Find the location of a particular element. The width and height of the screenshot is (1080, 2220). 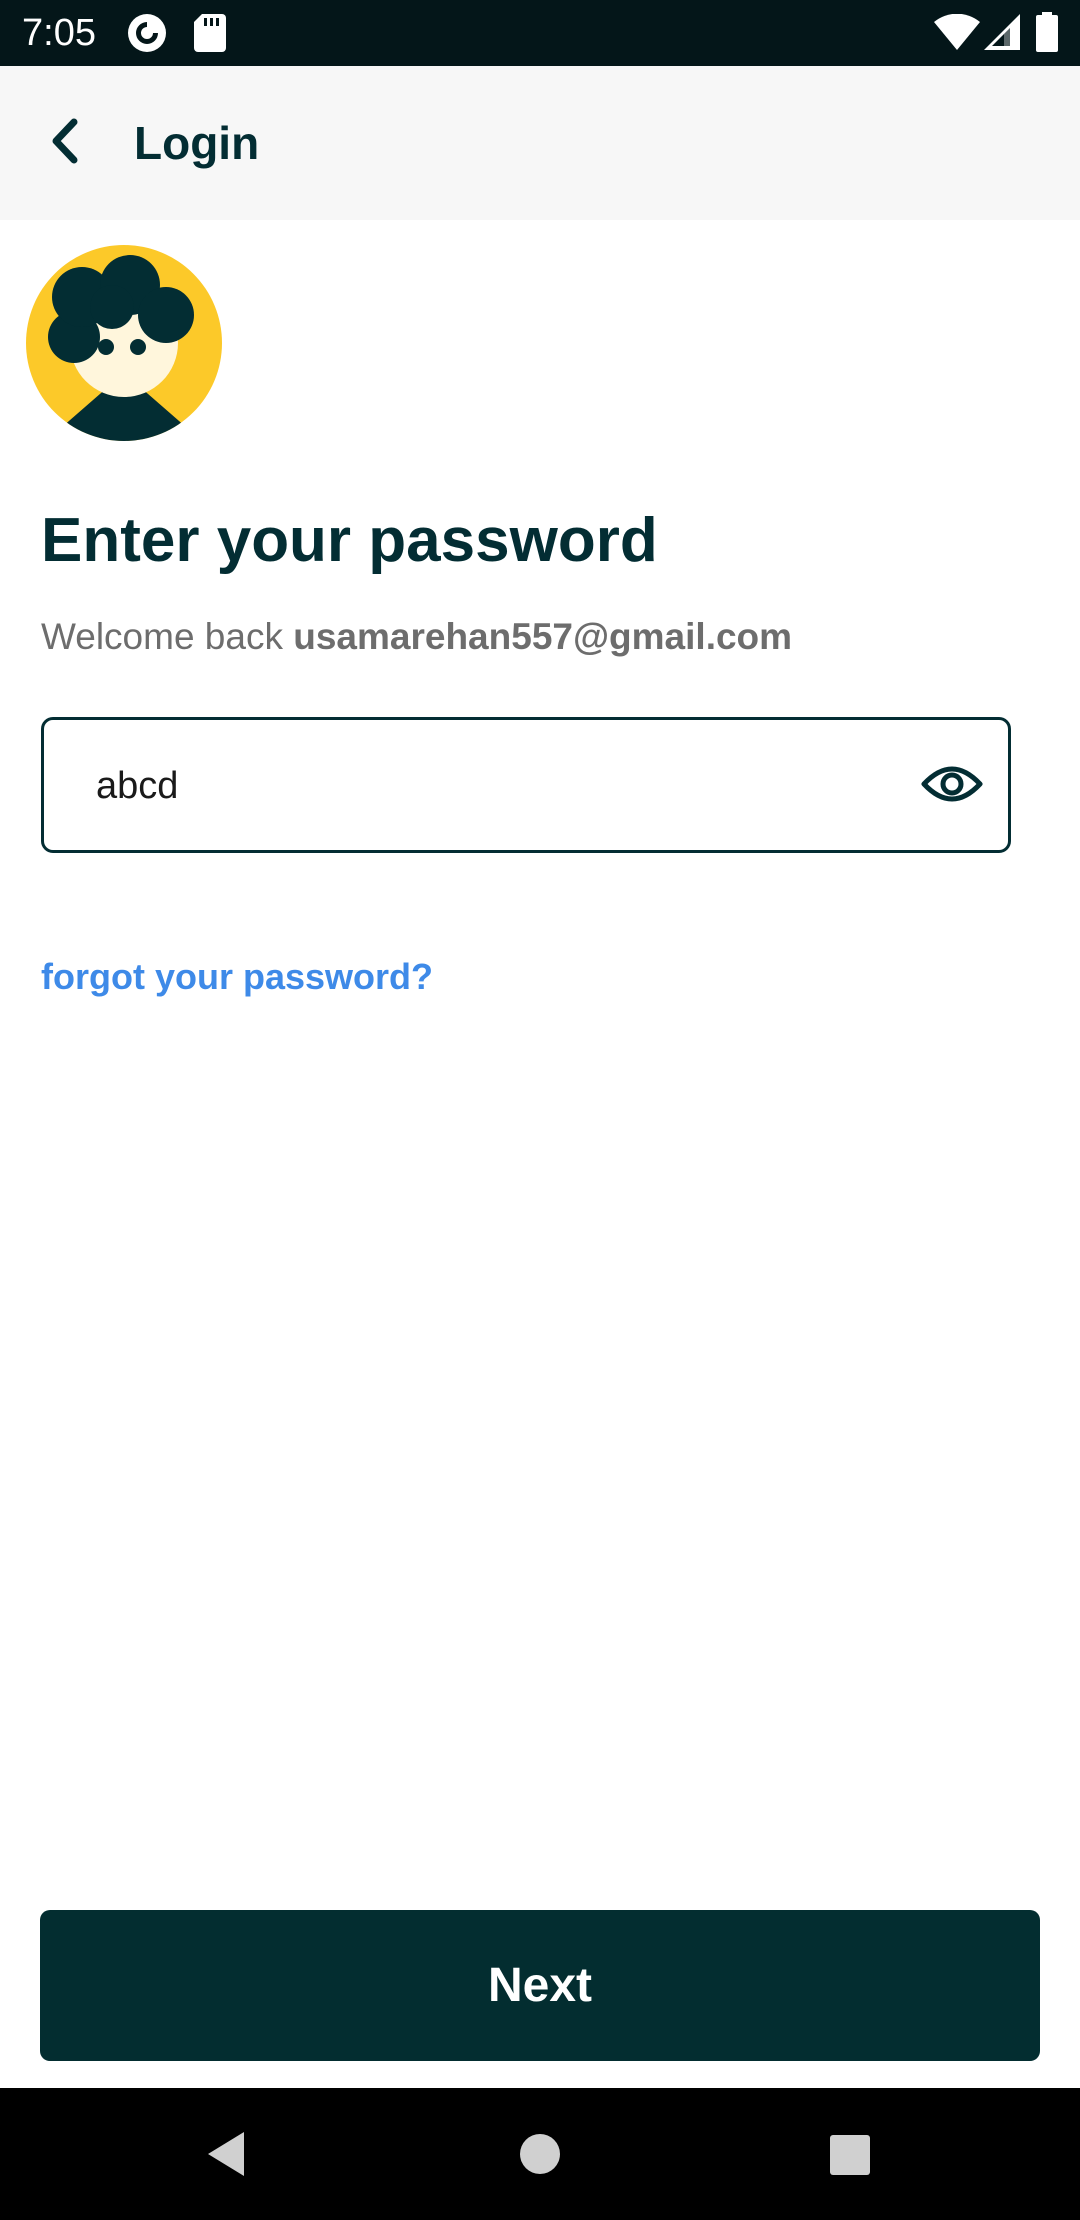

user-email: usamarehan557@gmail.com is located at coordinates (543, 636).